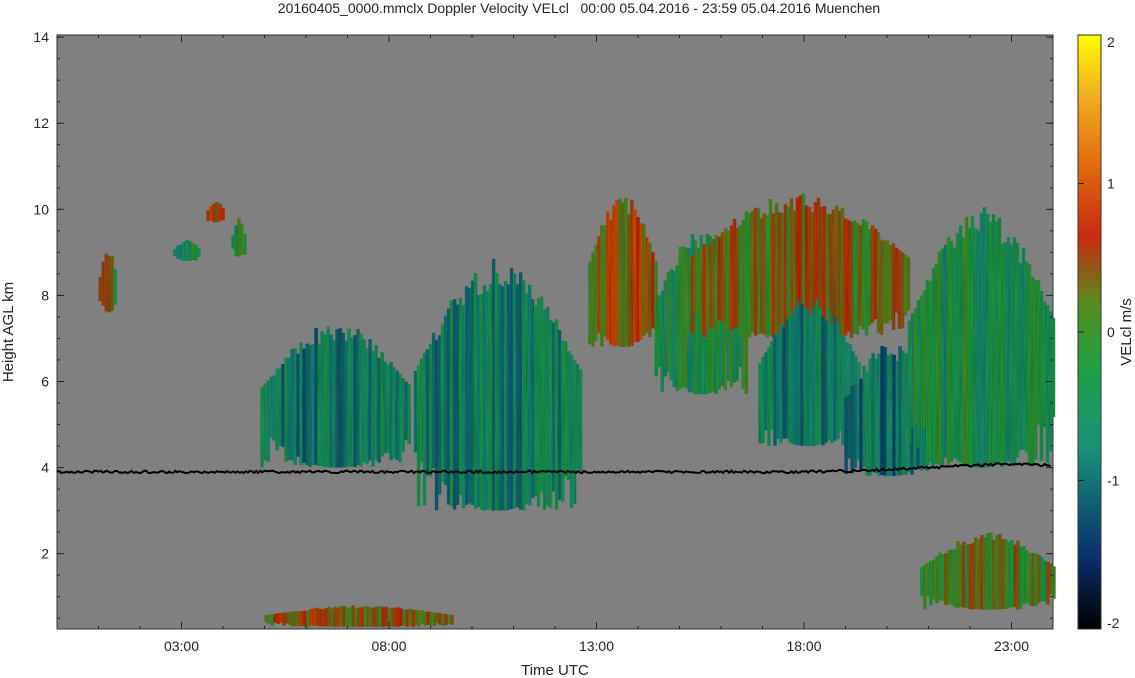 Image resolution: width=1135 pixels, height=678 pixels. I want to click on y-tick-label: 12, so click(41, 123).